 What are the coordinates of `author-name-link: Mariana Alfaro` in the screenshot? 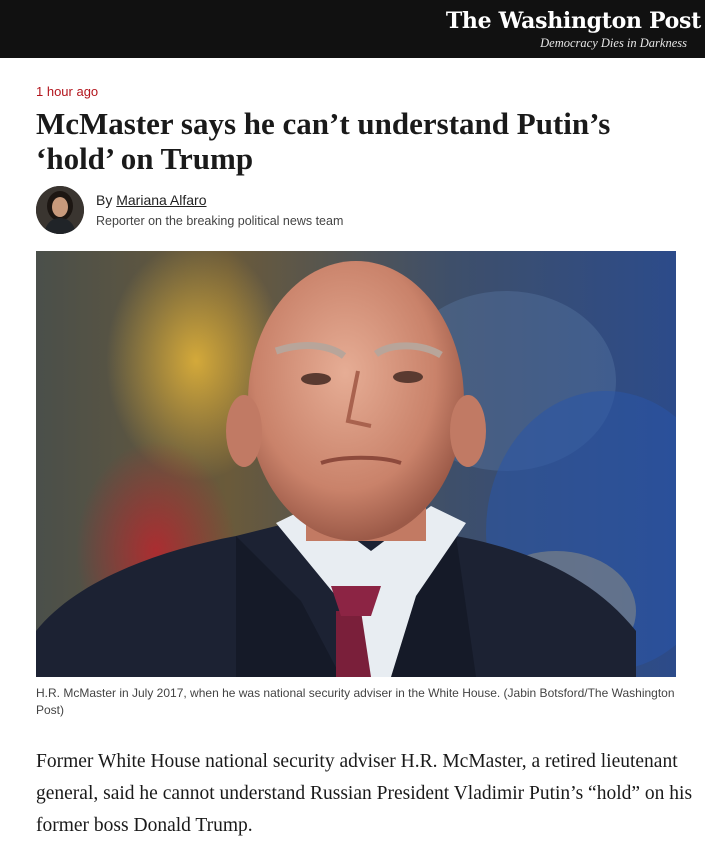 It's located at (161, 200).